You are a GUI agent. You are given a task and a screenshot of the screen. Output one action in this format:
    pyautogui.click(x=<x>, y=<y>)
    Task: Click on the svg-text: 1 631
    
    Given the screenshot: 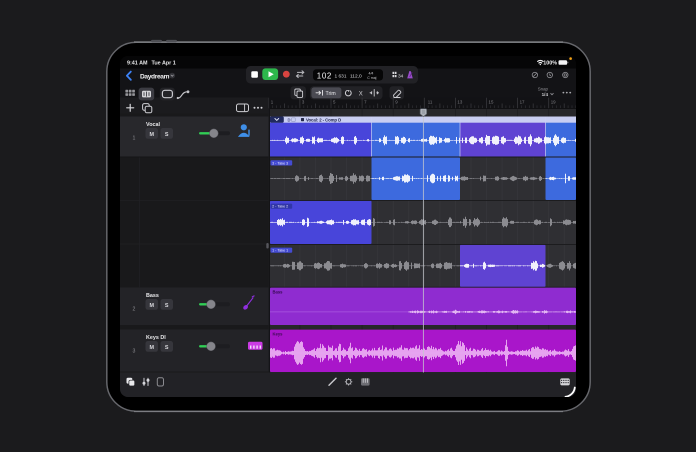 What is the action you would take?
    pyautogui.click(x=341, y=76)
    